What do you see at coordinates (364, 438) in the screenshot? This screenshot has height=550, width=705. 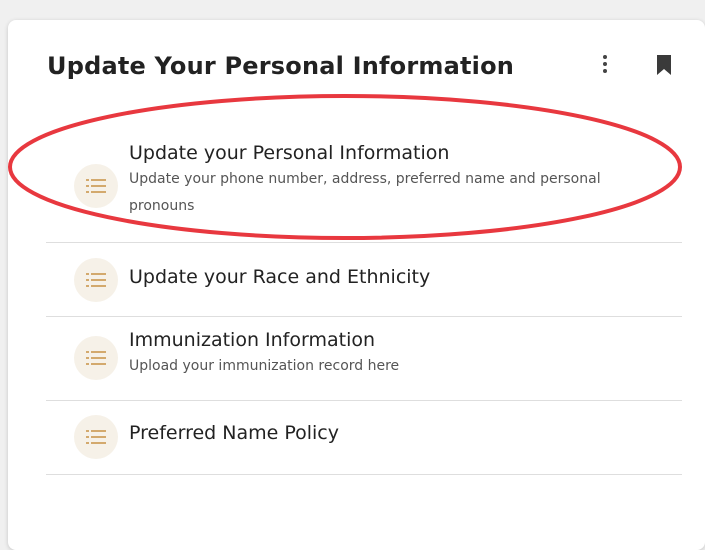 I see `list-item-preferred-name-policy: Preferred Name Policy` at bounding box center [364, 438].